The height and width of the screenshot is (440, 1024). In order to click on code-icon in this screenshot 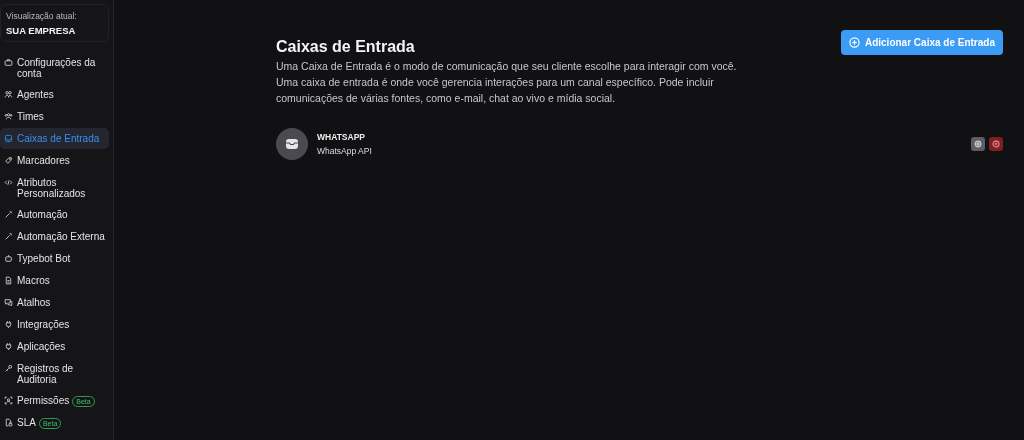, I will do `click(8, 182)`.